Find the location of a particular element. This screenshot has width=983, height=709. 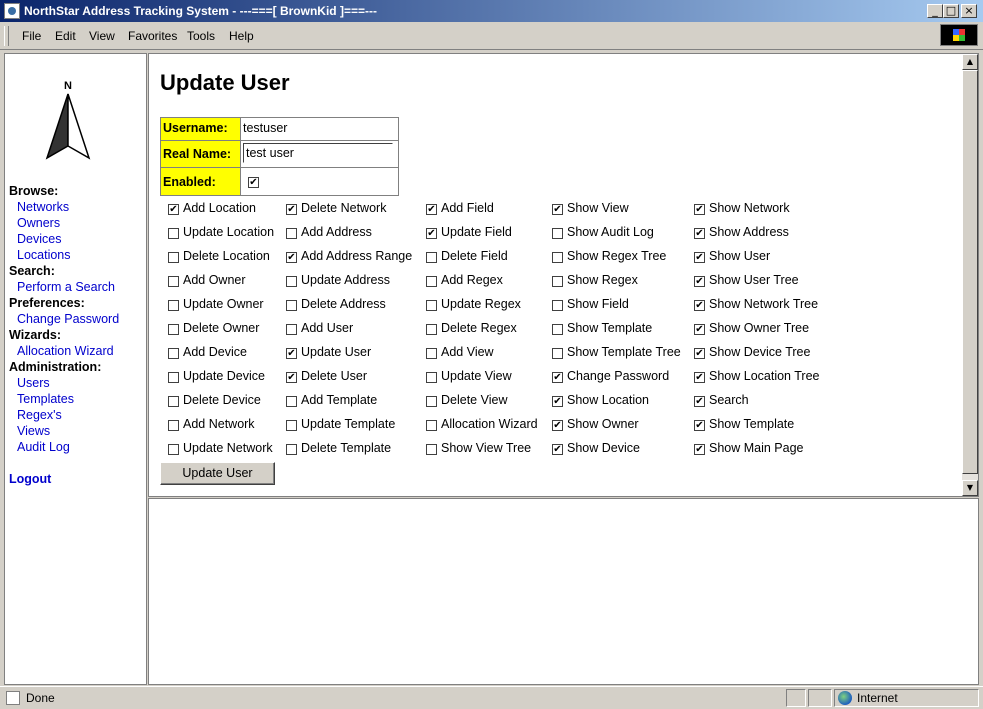

perm-checkbox-update-view is located at coordinates (431, 377).